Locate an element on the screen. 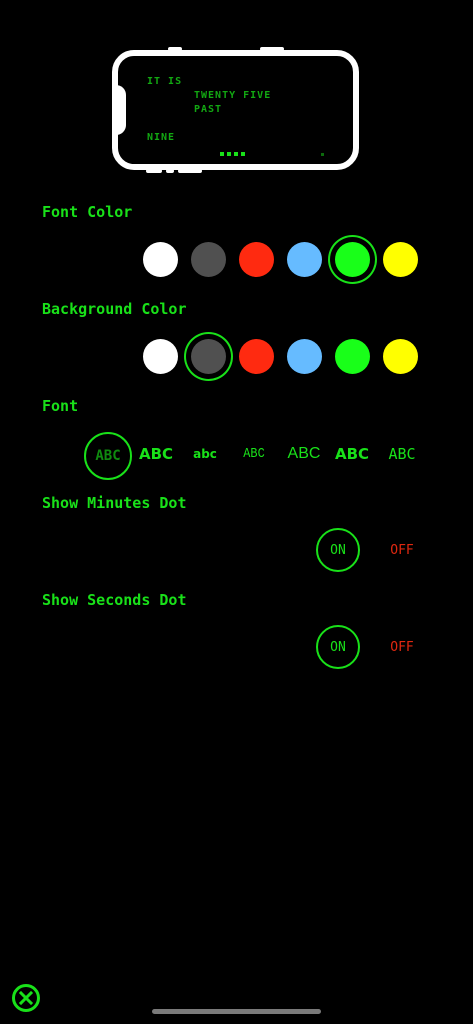 The width and height of the screenshot is (473, 1024). seconds-dot-off-button: OFF is located at coordinates (402, 647).